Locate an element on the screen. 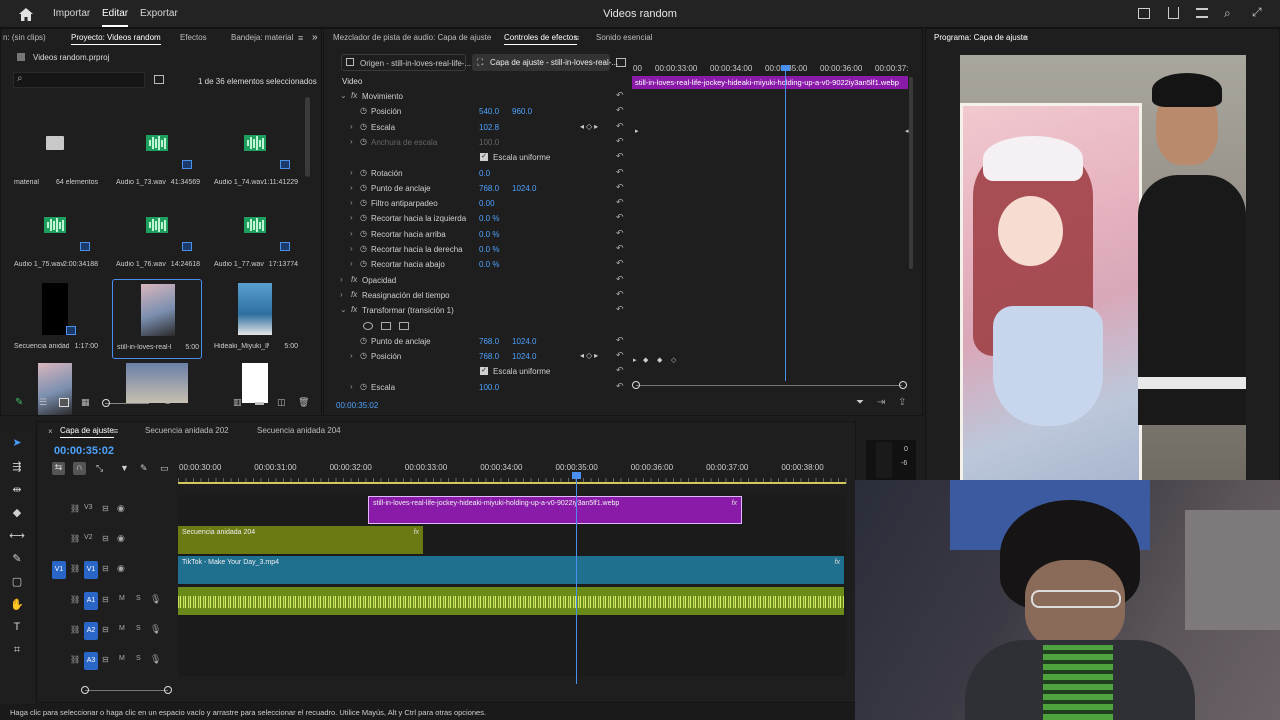  track-id: A1 is located at coordinates (91, 601).